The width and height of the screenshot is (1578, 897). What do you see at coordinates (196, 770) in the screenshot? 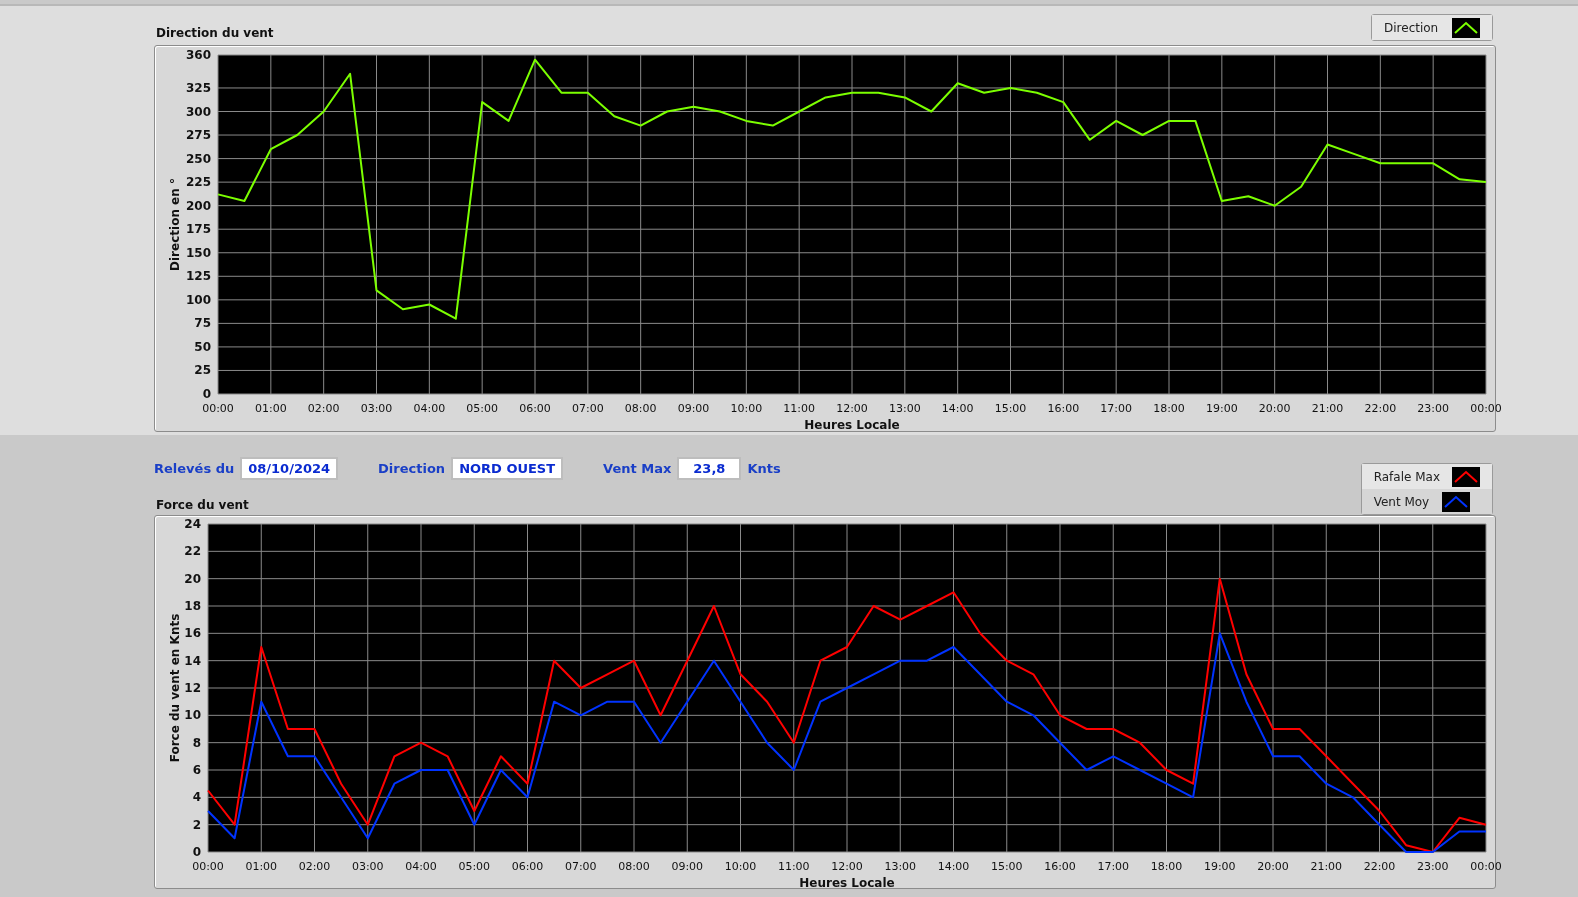
I see `tick-label: 6` at bounding box center [196, 770].